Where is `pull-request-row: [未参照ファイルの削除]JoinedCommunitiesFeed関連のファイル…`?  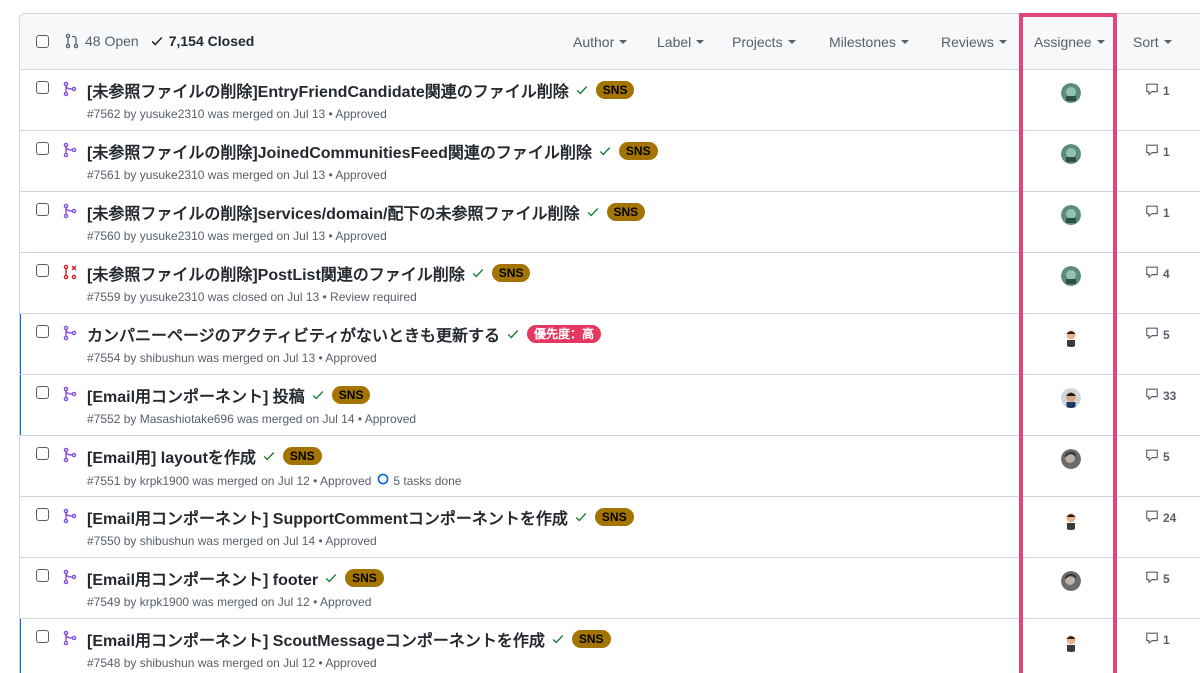
pull-request-row: [未参照ファイルの削除]JoinedCommunitiesFeed関連のファイル… is located at coordinates (610, 161).